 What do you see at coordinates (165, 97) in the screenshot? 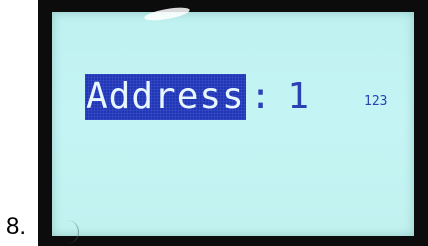
I see `address-label: Address` at bounding box center [165, 97].